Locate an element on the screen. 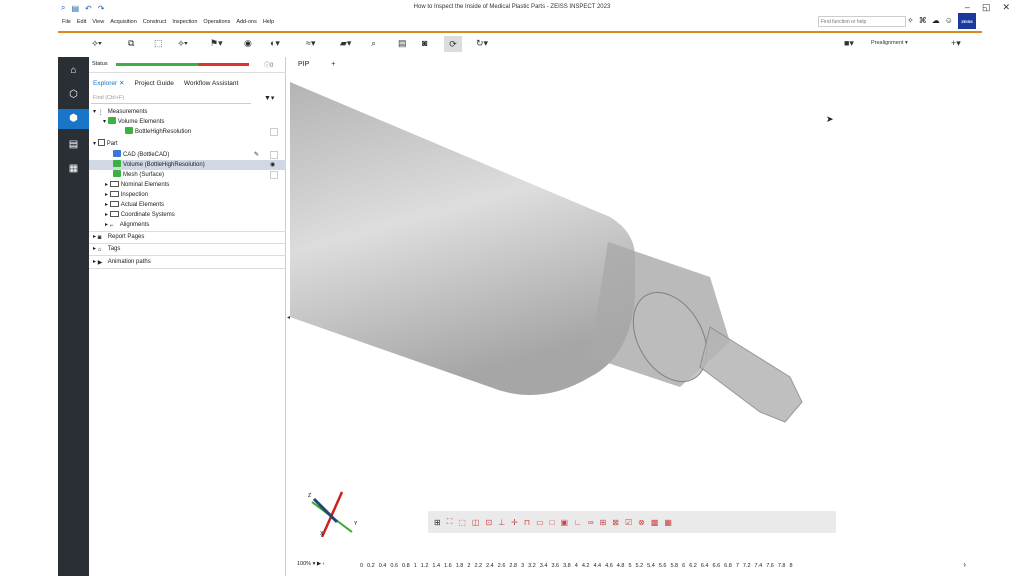  cube-icon: ⬡ is located at coordinates (73, 95).